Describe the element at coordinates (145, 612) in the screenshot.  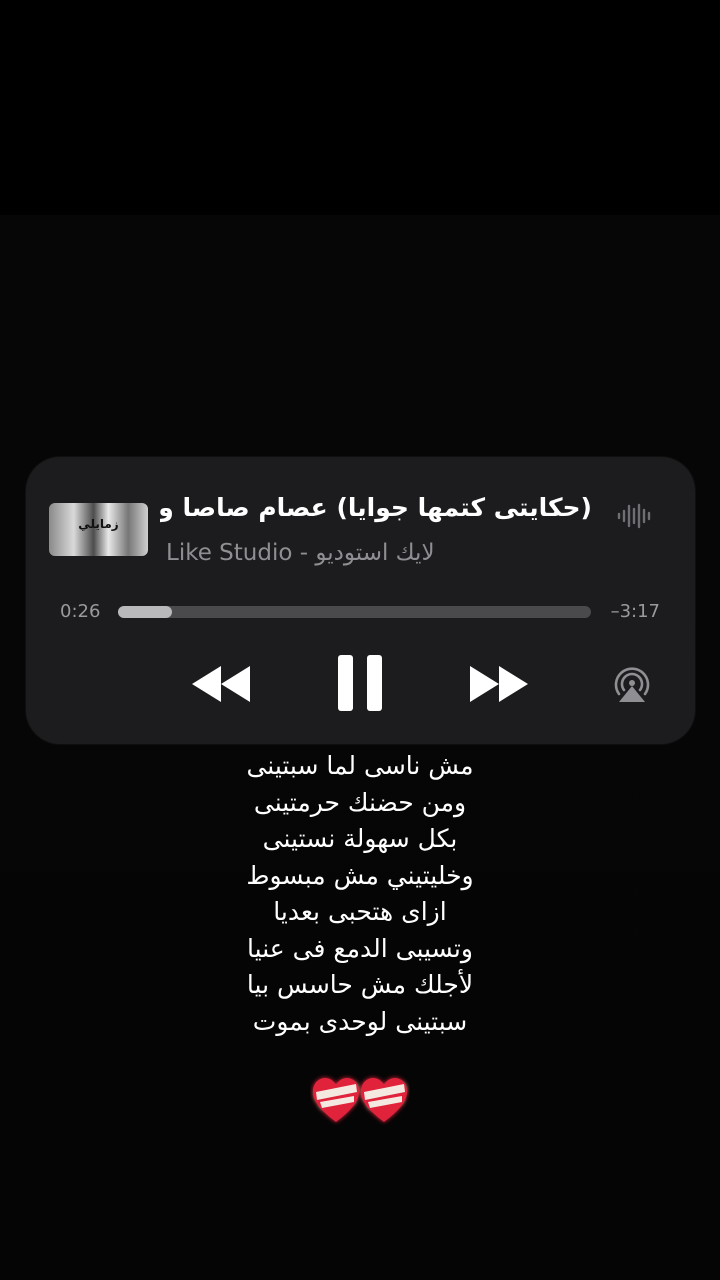
I see `progress-fill` at that location.